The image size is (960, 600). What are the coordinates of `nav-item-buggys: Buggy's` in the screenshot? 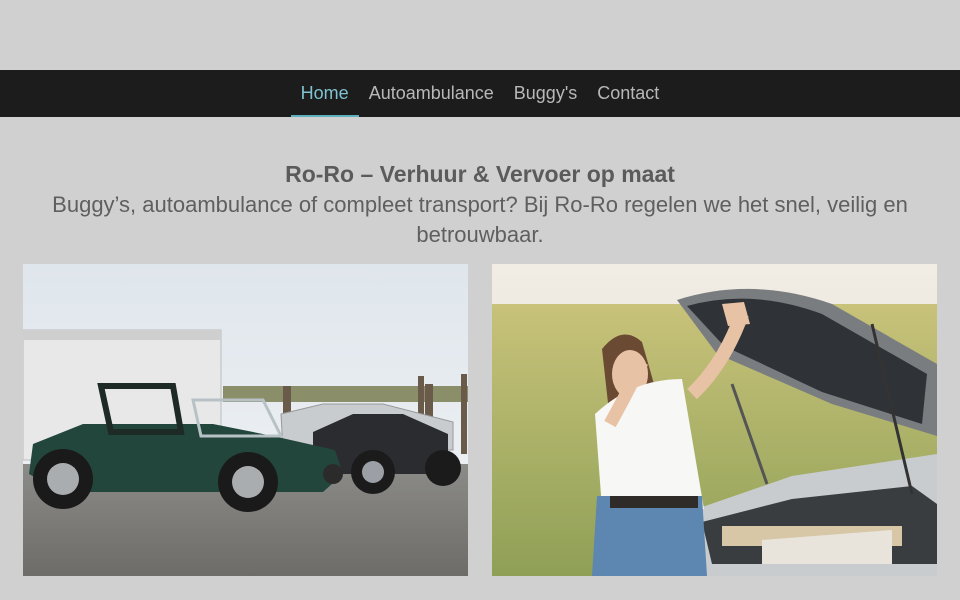 It's located at (545, 93).